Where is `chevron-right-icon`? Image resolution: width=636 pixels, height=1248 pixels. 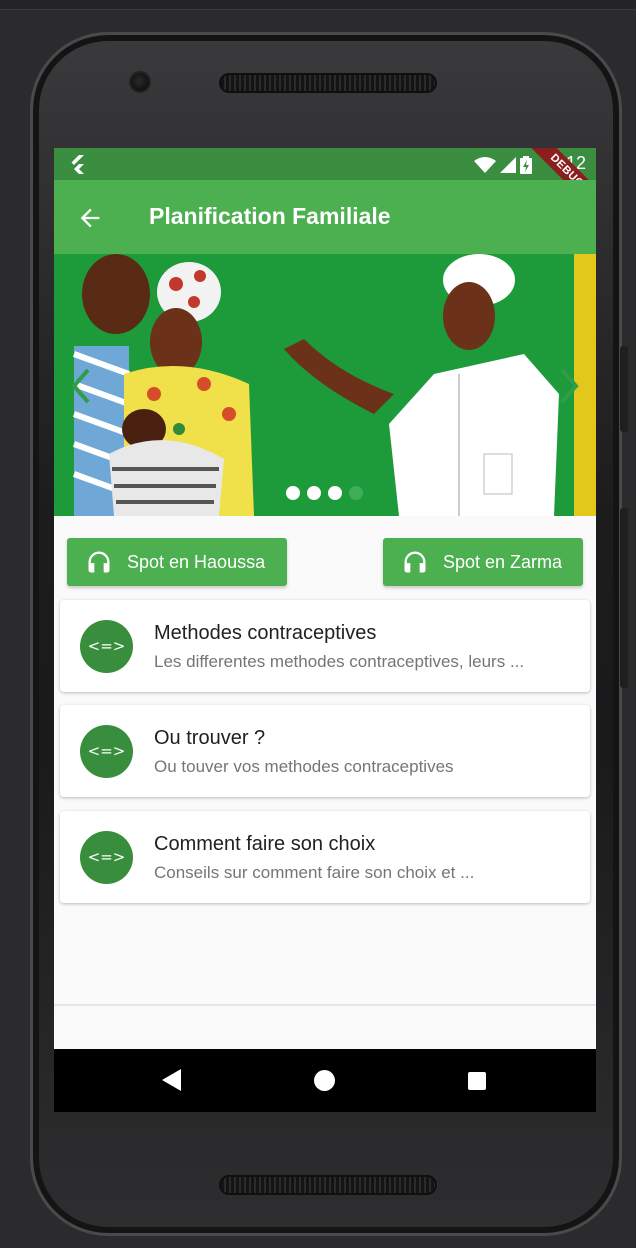
chevron-right-icon is located at coordinates (569, 386).